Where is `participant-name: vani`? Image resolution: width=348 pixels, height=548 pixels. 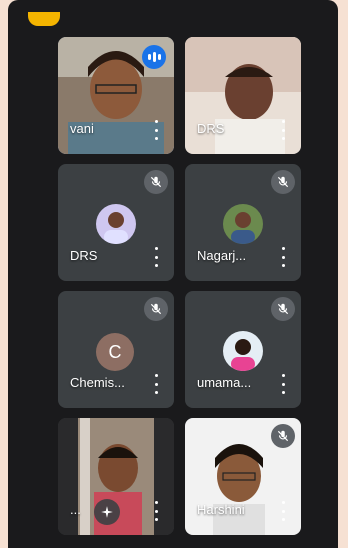
participant-name: vani is located at coordinates (82, 128).